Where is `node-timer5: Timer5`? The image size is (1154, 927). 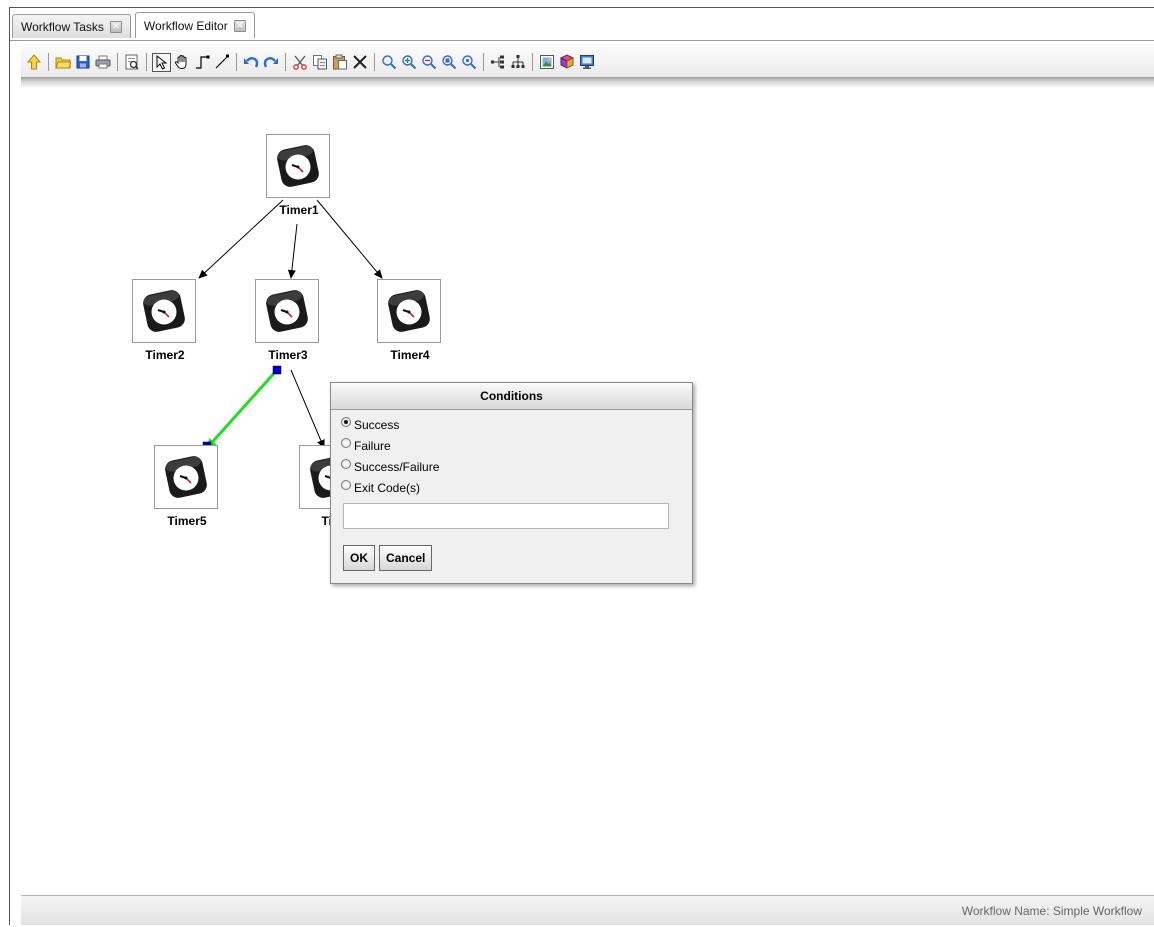
node-timer5: Timer5 is located at coordinates (187, 486).